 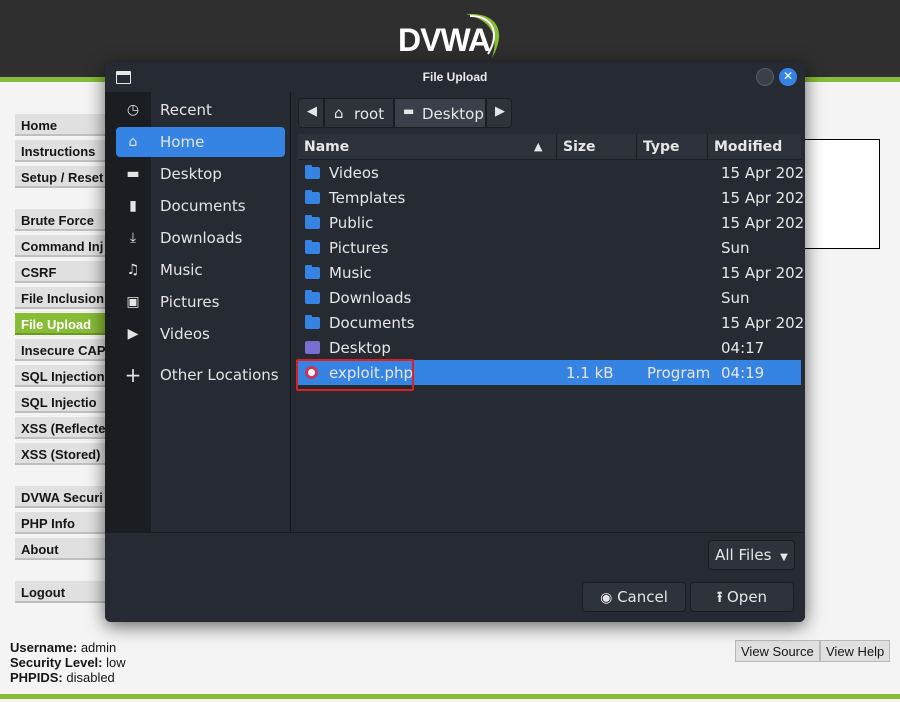 What do you see at coordinates (200, 302) in the screenshot?
I see `sidebar-item-pictures: ▣ Pictures` at bounding box center [200, 302].